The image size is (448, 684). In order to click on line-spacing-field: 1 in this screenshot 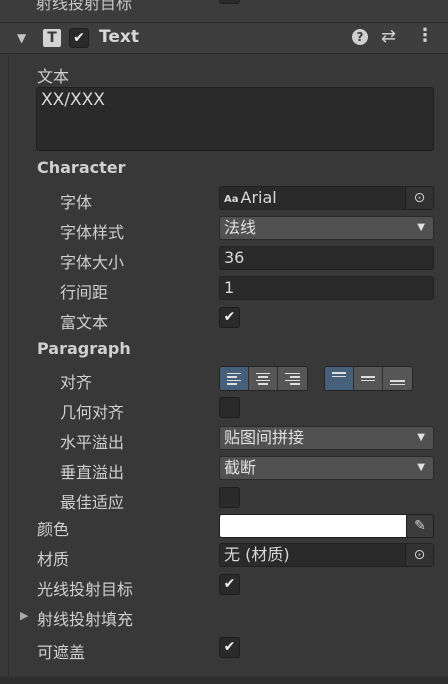, I will do `click(326, 288)`.